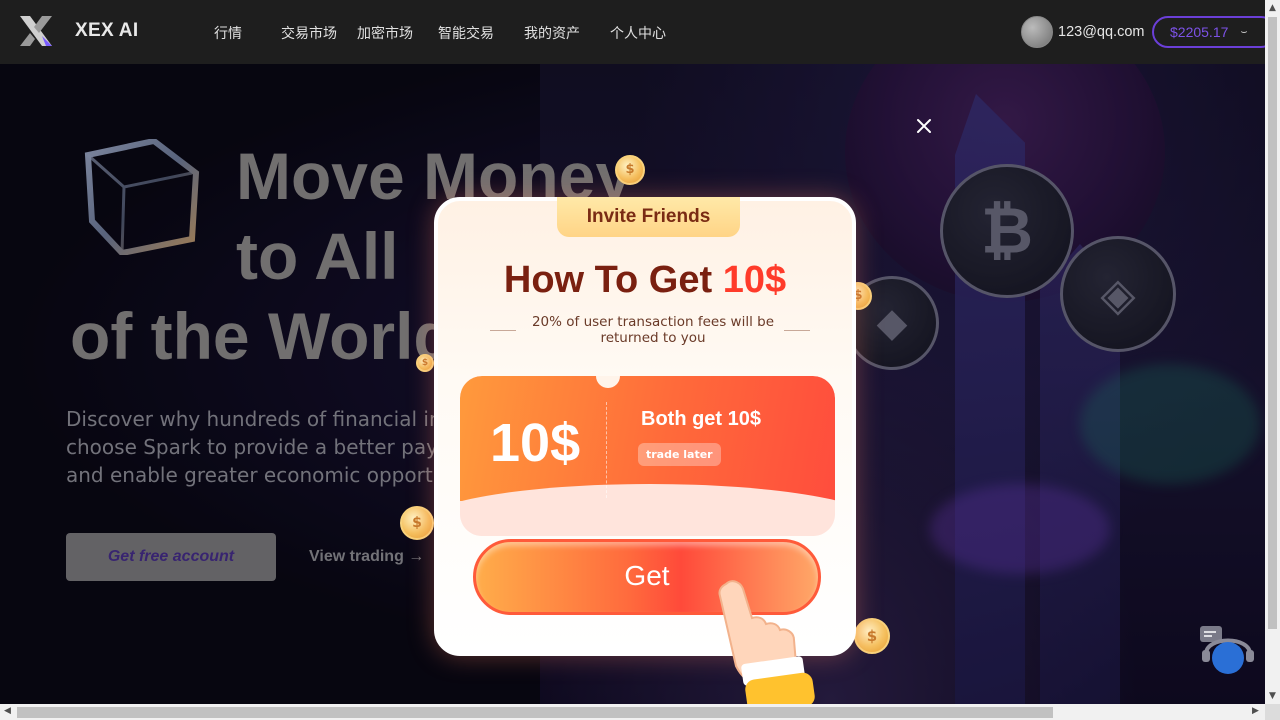 This screenshot has height=720, width=1280. Describe the element at coordinates (754, 280) in the screenshot. I see `modal-title-amount: 10$` at that location.